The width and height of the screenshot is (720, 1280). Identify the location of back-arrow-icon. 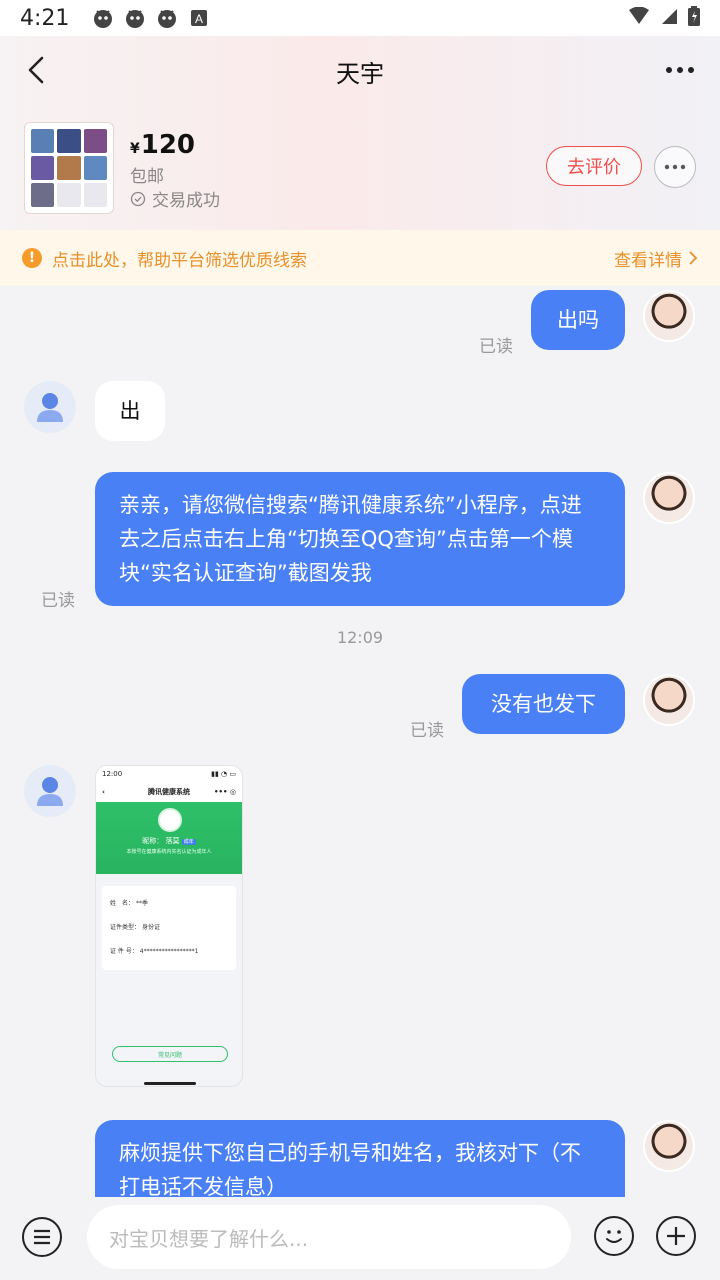
(36, 70).